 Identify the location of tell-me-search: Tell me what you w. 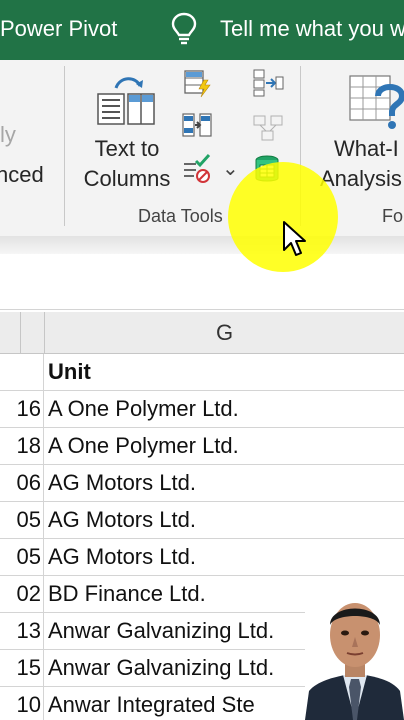
(312, 29).